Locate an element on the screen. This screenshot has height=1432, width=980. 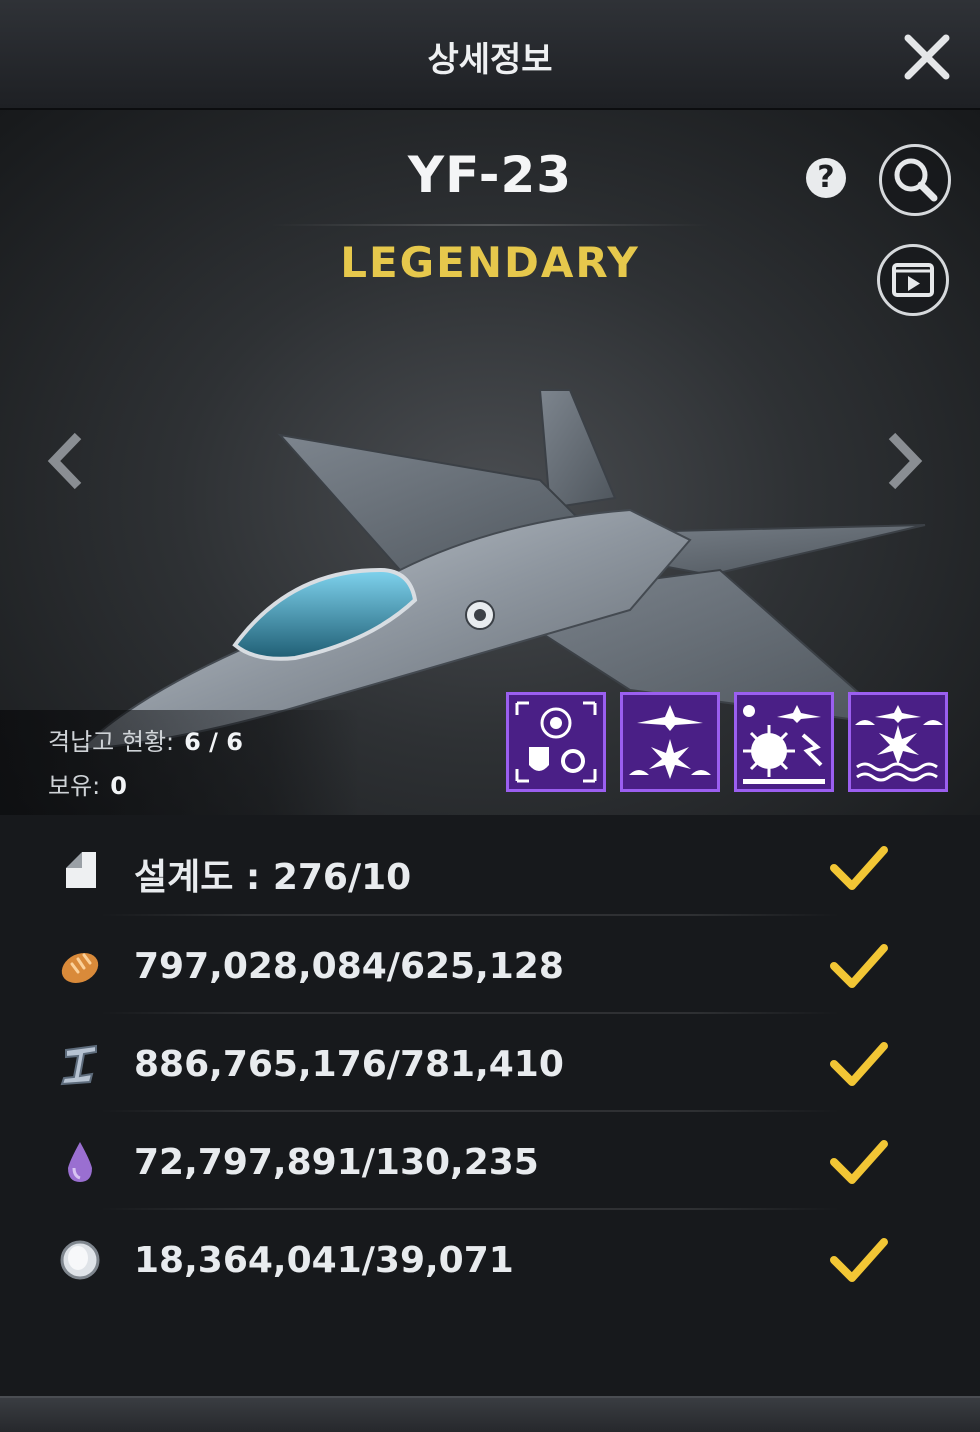
sea-strike-icon is located at coordinates (899, 743).